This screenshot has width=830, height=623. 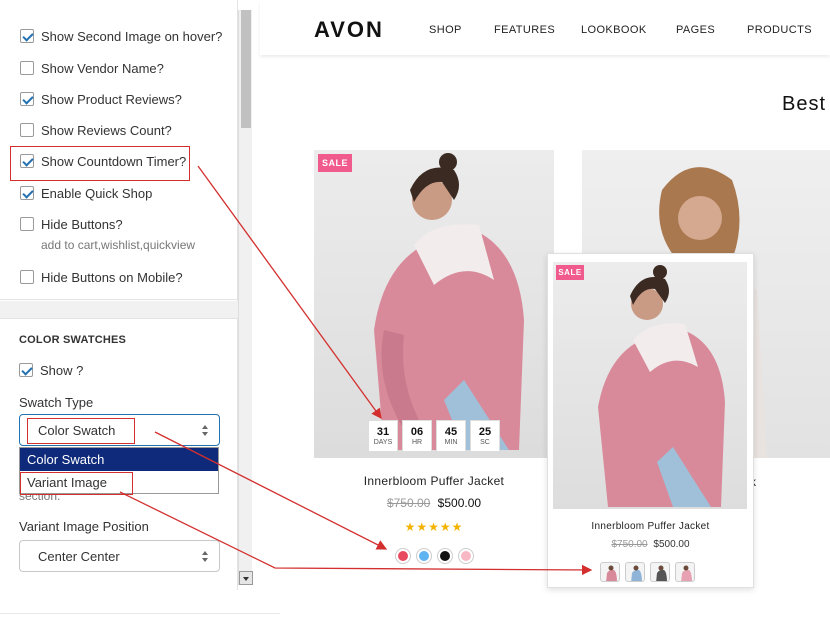 I want to click on countdown-hours: 06 HR, so click(x=417, y=436).